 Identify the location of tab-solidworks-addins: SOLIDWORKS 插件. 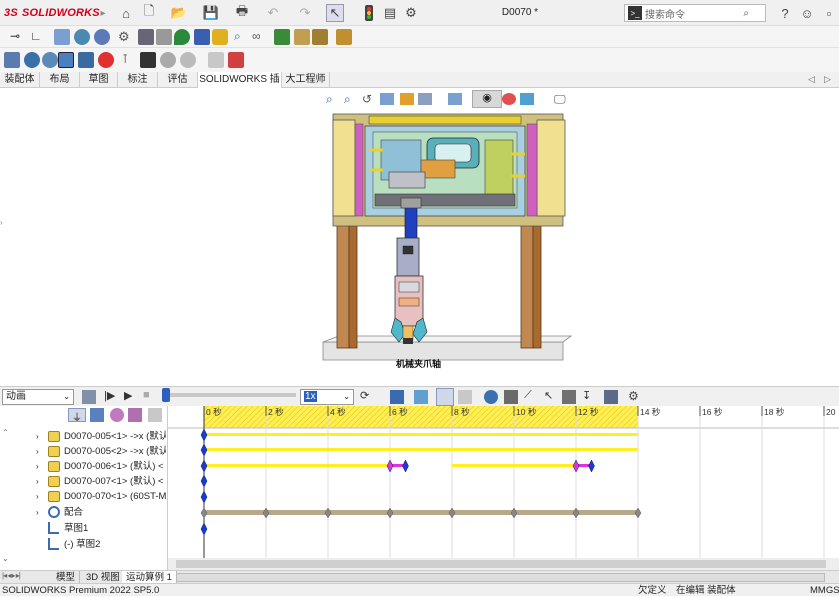
(240, 86).